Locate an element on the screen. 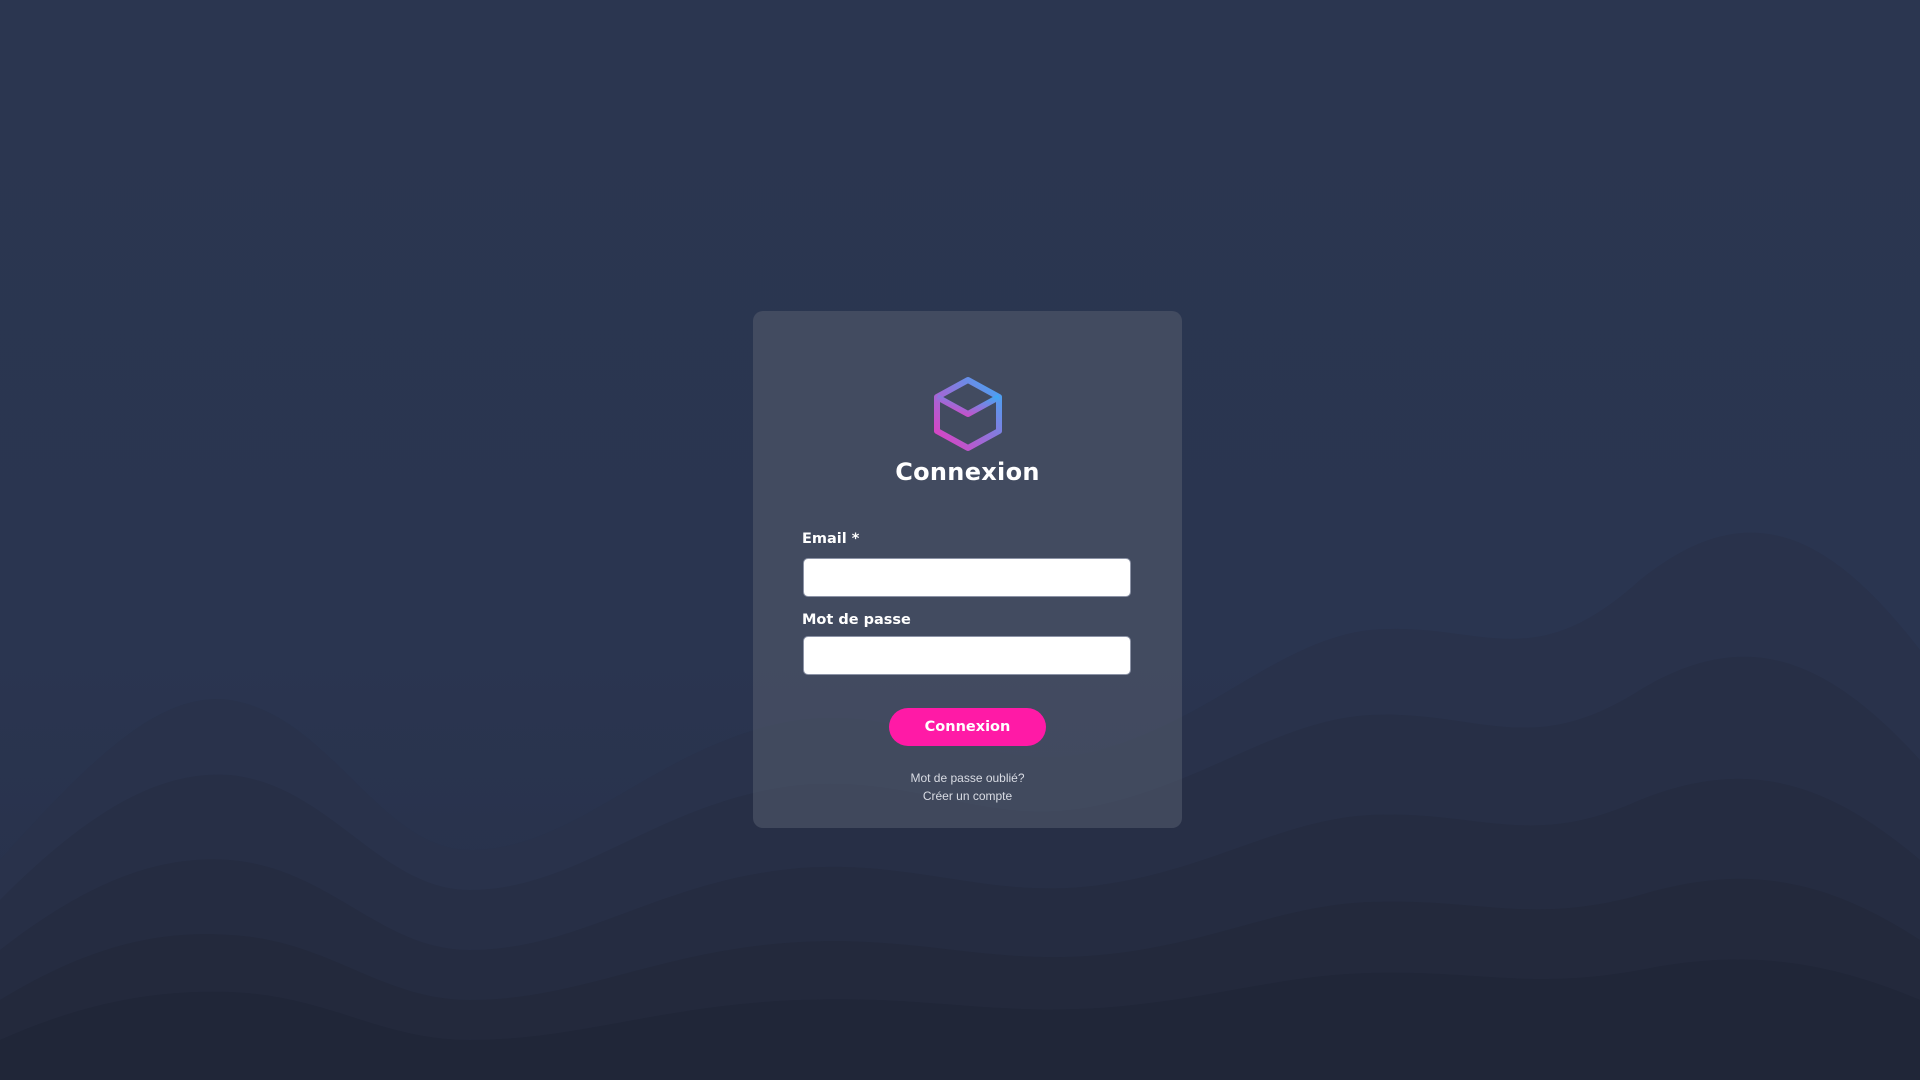 The image size is (1920, 1080). password-label: Mot de passe is located at coordinates (856, 620).